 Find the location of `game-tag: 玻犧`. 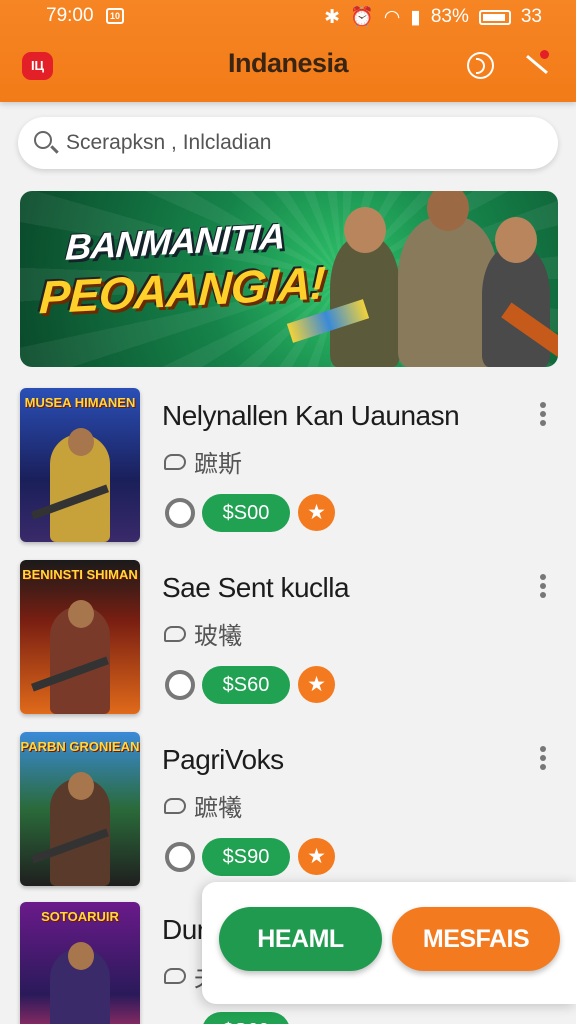

game-tag: 玻犧 is located at coordinates (203, 633).